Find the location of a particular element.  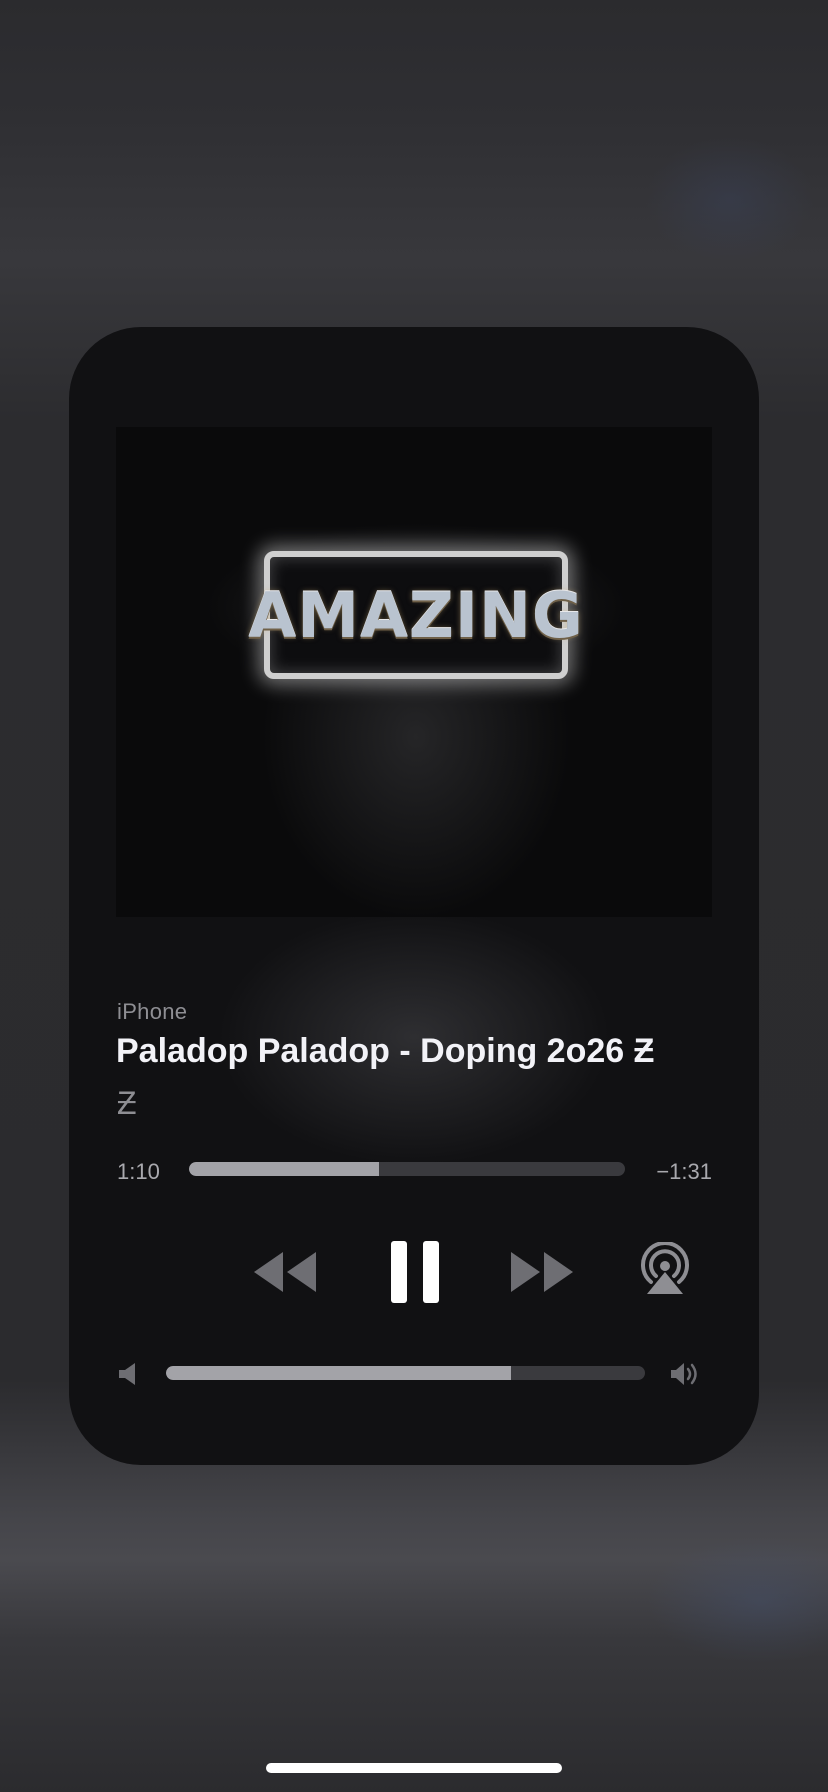

rewind-button is located at coordinates (285, 1272).